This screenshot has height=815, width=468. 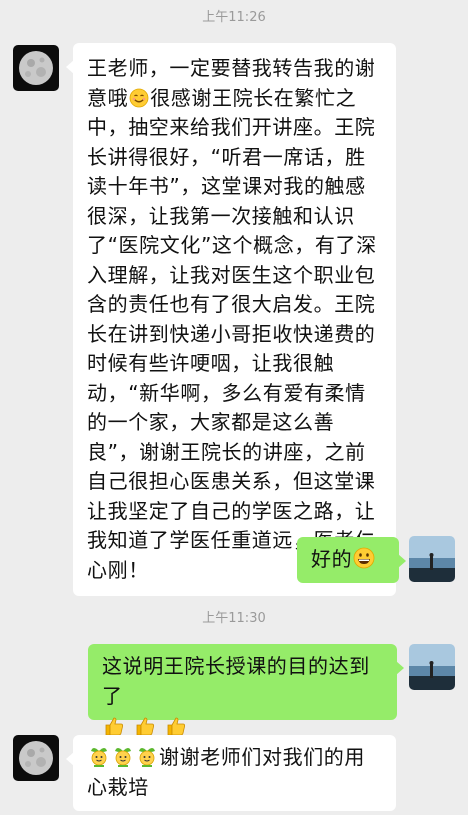 I want to click on message-bubble-sent: 这说明王院长授课的目的达到了, so click(x=246, y=690).